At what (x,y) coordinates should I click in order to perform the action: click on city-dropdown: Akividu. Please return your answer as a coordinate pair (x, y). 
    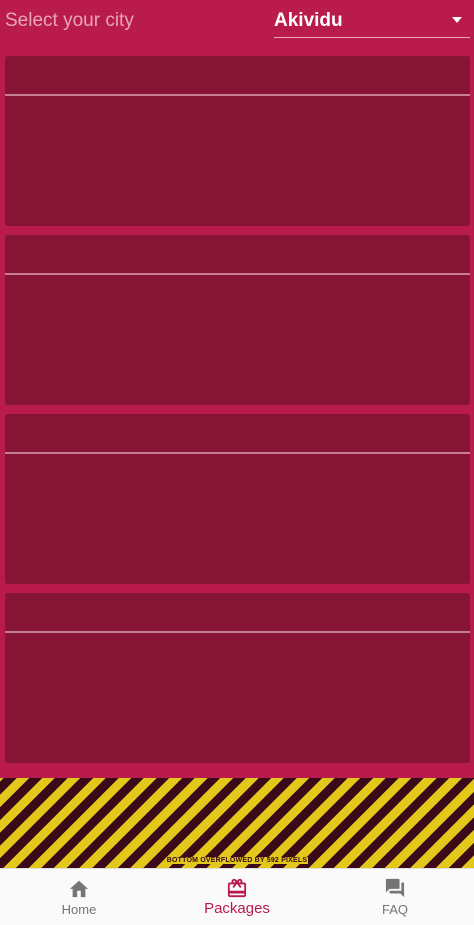
    Looking at the image, I should click on (372, 19).